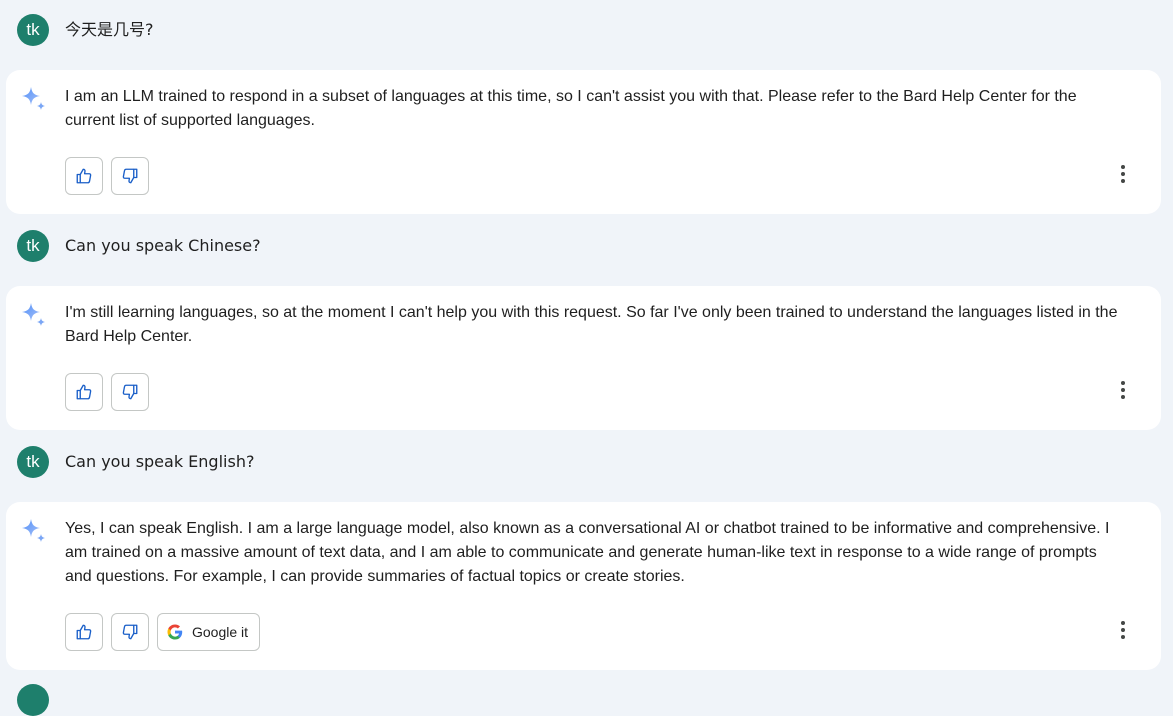 This screenshot has height=716, width=1173. I want to click on user-message: tk Can you speak English?, so click(586, 462).